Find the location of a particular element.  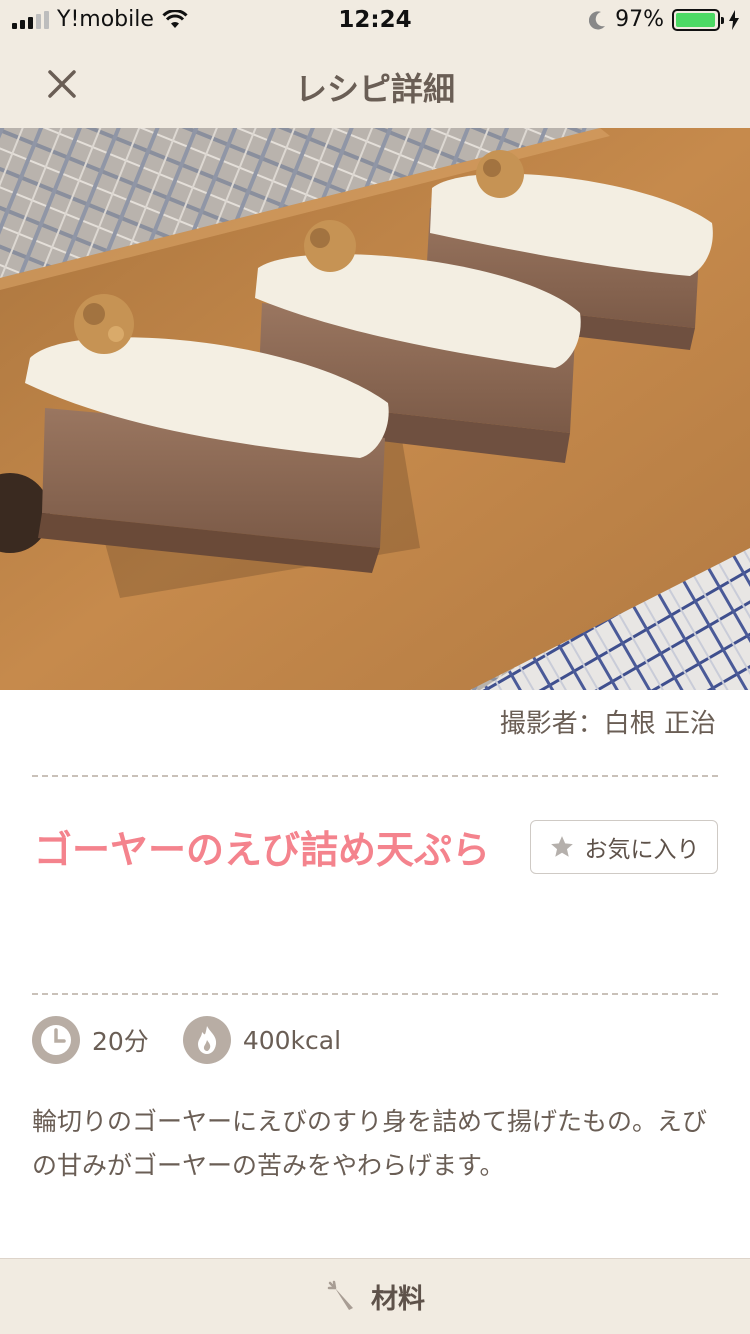

navigation-bar: レシピ詳細 is located at coordinates (375, 84).